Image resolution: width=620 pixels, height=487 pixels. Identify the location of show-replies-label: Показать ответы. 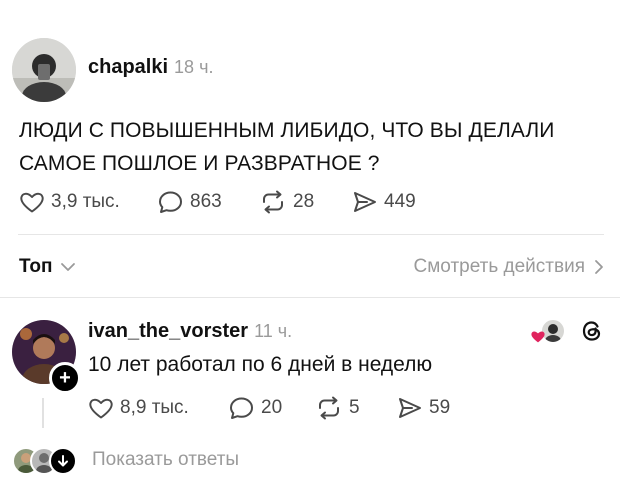
(166, 459).